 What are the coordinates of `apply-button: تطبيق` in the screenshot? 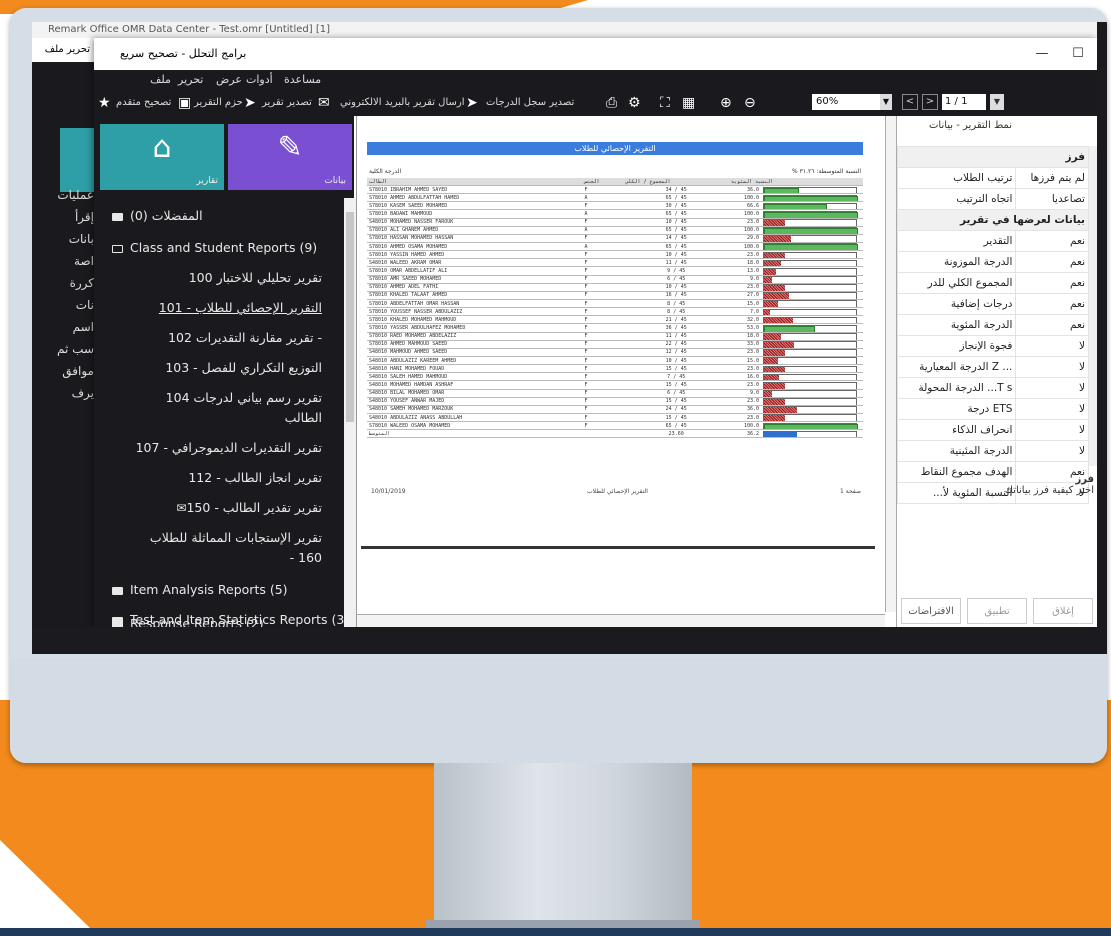 It's located at (997, 611).